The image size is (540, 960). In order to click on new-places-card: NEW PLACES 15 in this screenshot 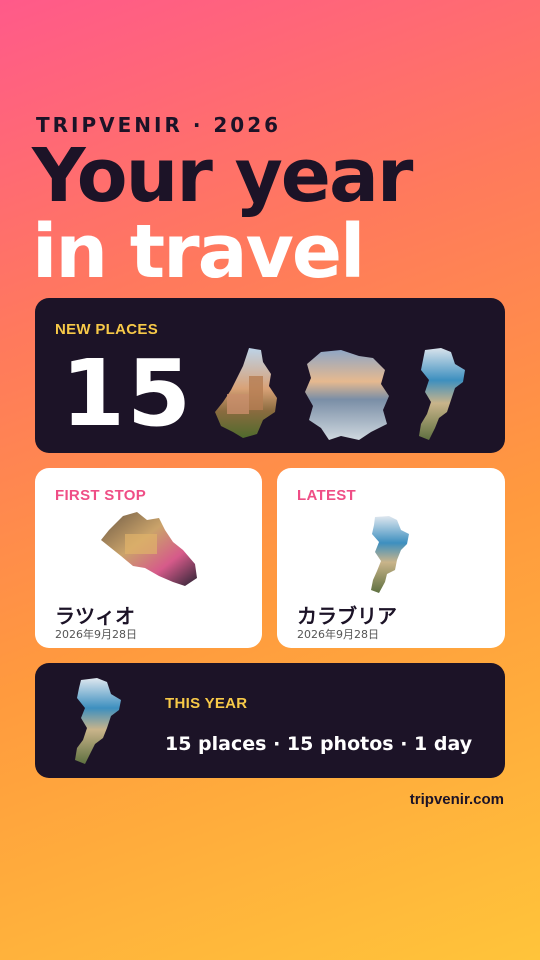, I will do `click(270, 375)`.